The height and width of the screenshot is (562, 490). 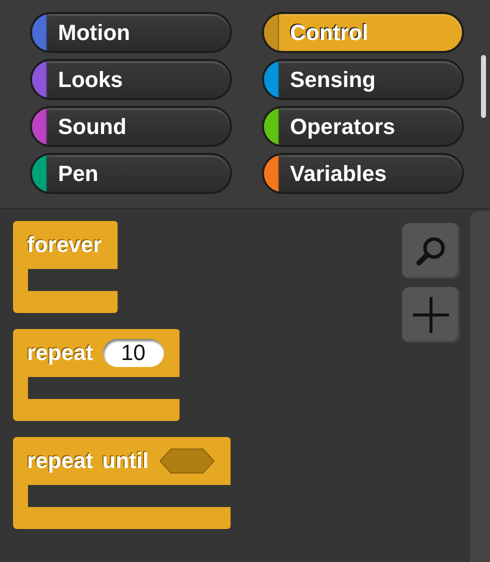 What do you see at coordinates (363, 173) in the screenshot?
I see `category-button: Variables` at bounding box center [363, 173].